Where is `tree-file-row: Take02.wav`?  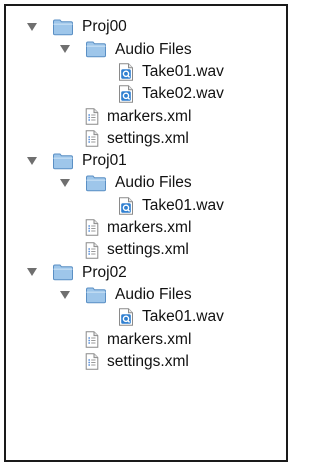
tree-file-row: Take02.wav is located at coordinates (146, 94).